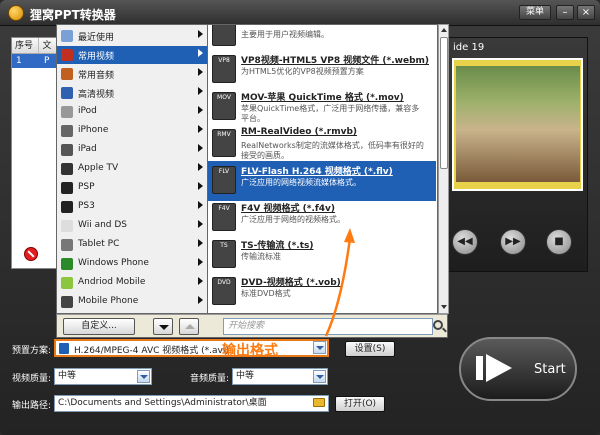 The width and height of the screenshot is (600, 435). Describe the element at coordinates (224, 69) in the screenshot. I see `film-icon: VP8` at that location.